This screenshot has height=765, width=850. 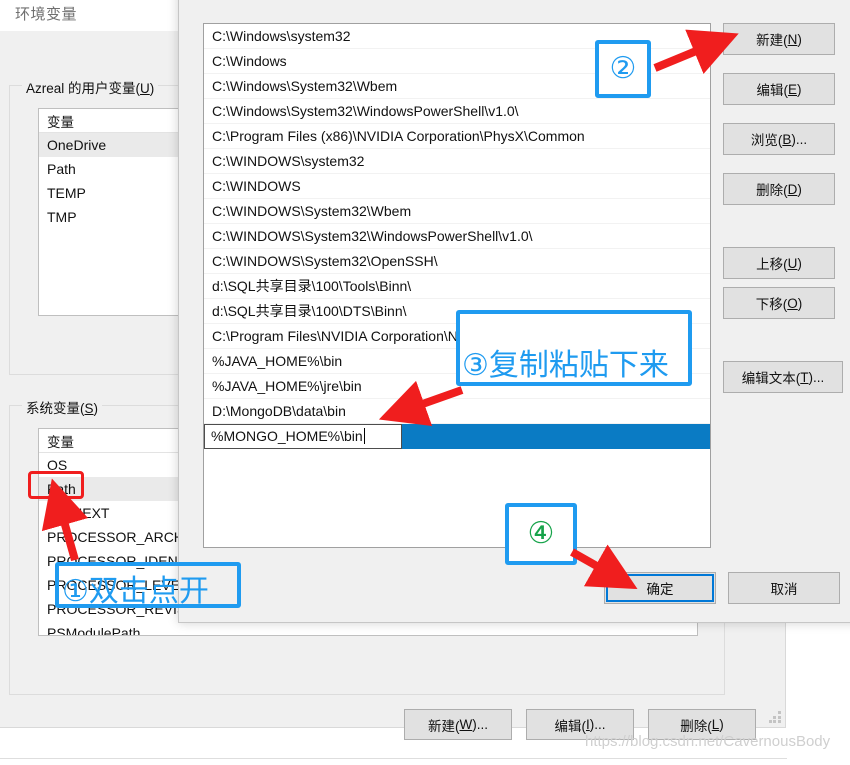 I want to click on annotation-step1-label: ①双击点开, so click(x=135, y=591).